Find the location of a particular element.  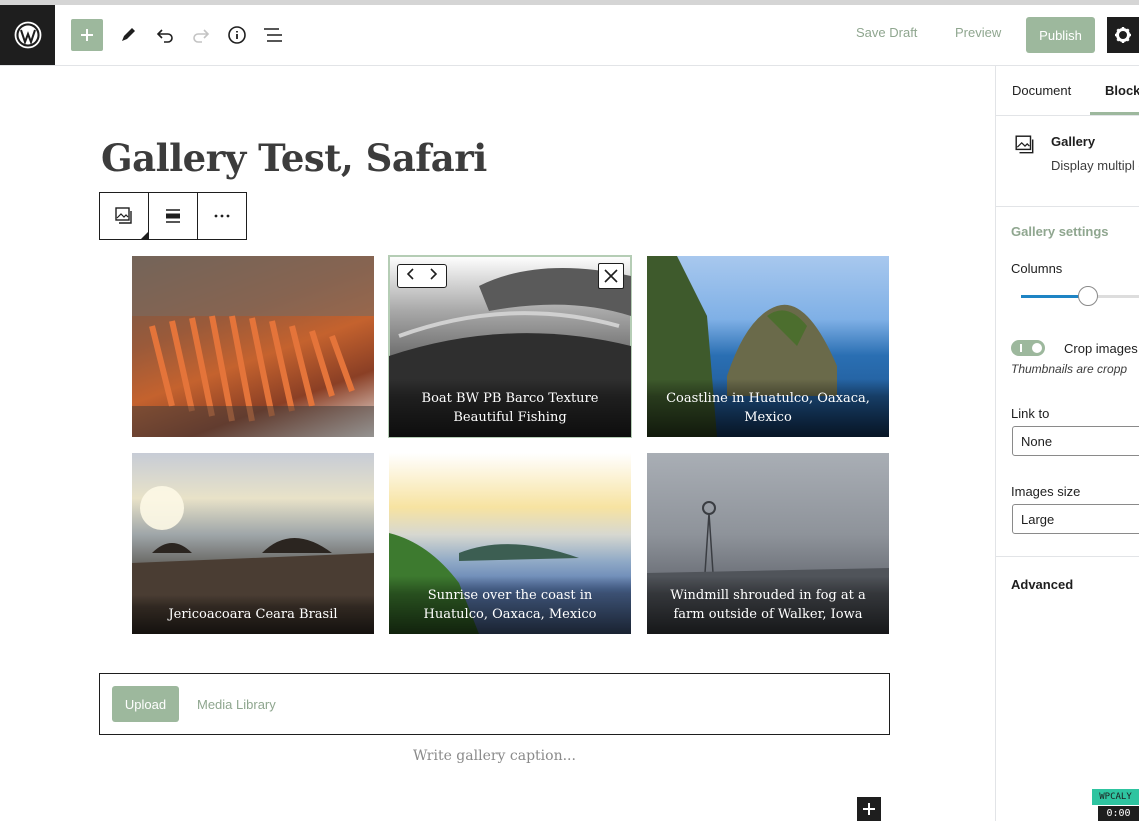

images-size-label: Images size is located at coordinates (1046, 491).